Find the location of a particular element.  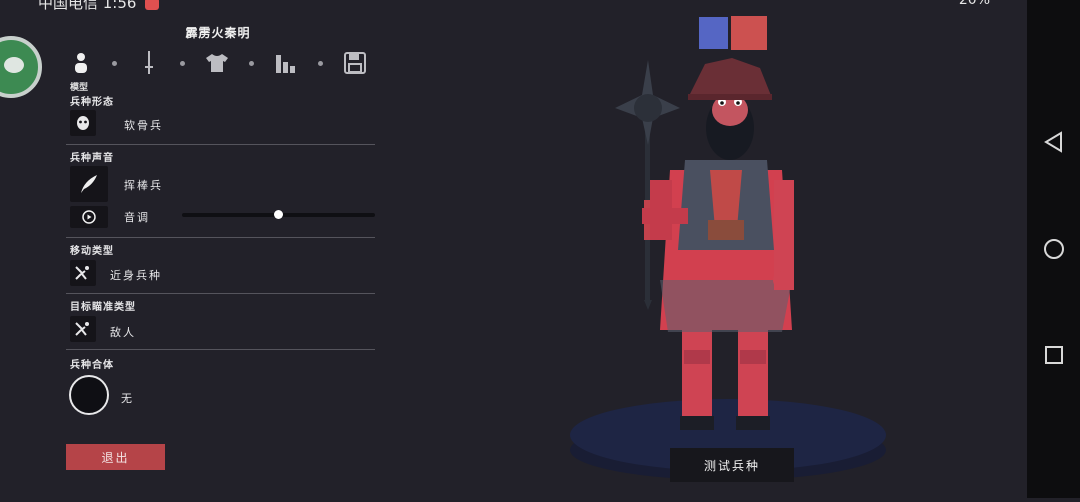

movement-section-label: 移动类型 is located at coordinates (92, 251).